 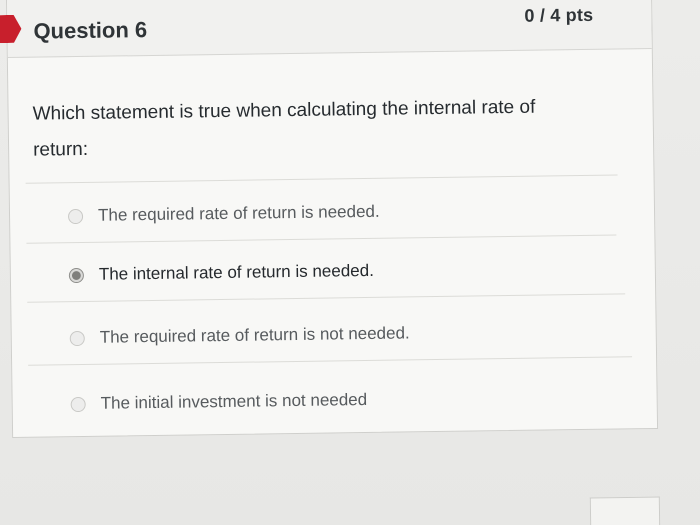 What do you see at coordinates (90, 30) in the screenshot?
I see `question-title: Question 6` at bounding box center [90, 30].